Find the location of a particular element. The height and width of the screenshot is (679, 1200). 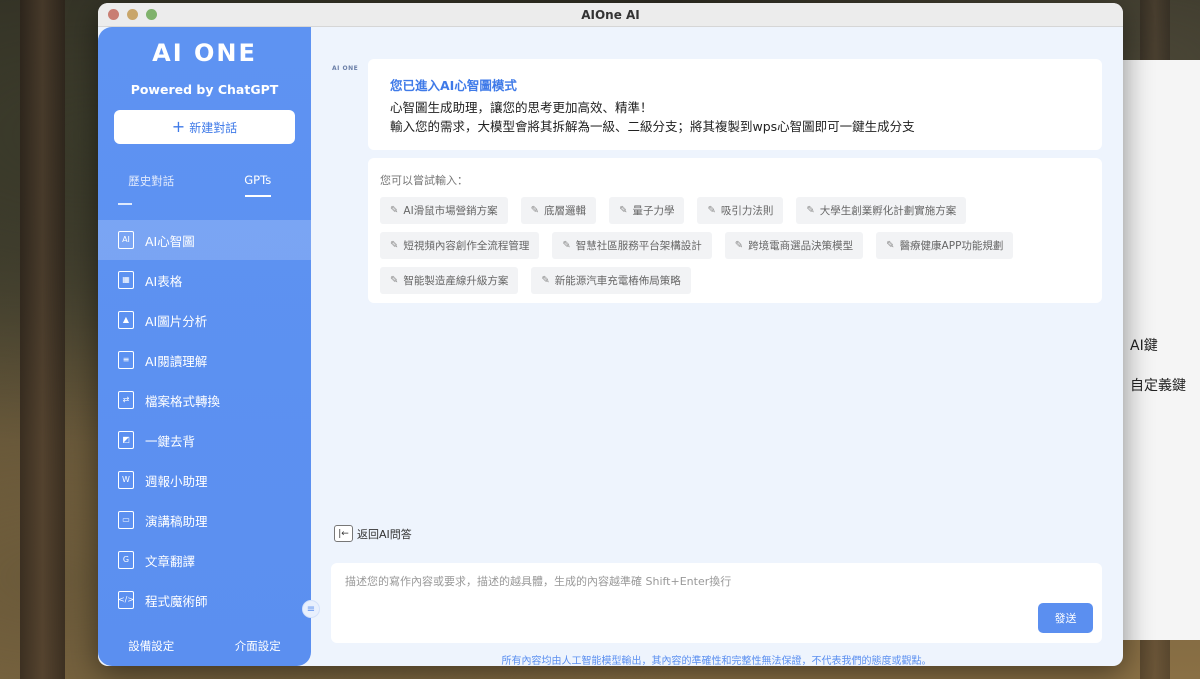

plus-icon: + is located at coordinates (178, 126).